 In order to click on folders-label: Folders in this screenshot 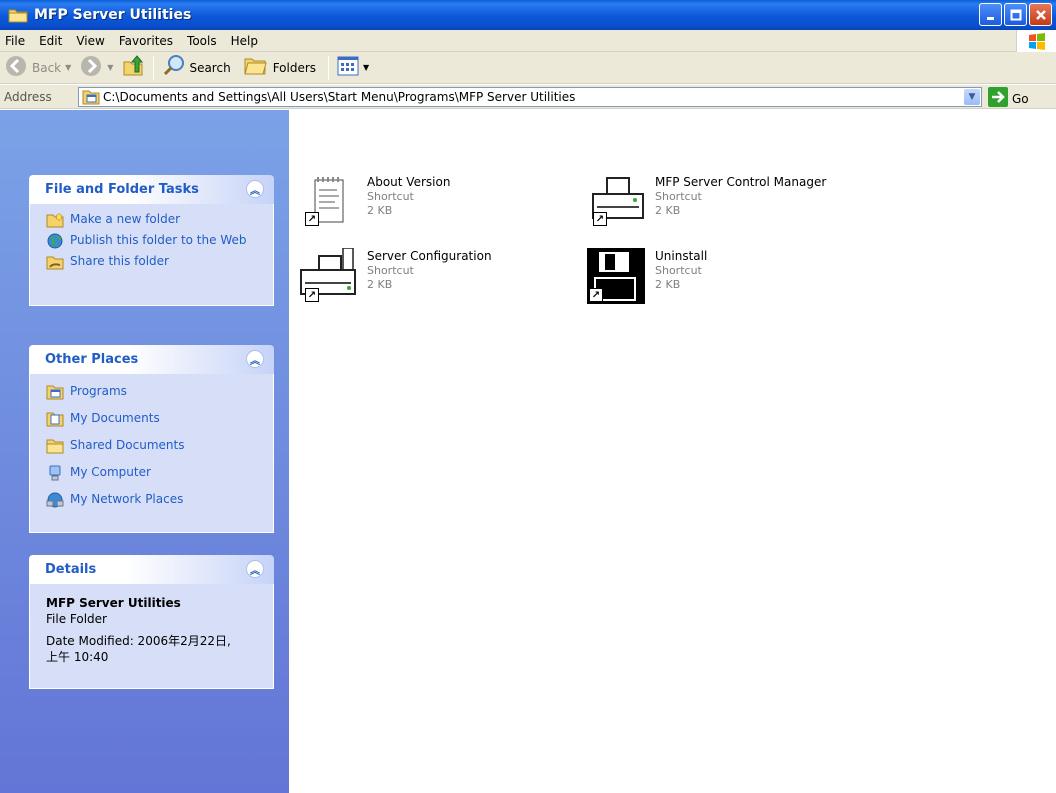, I will do `click(294, 67)`.